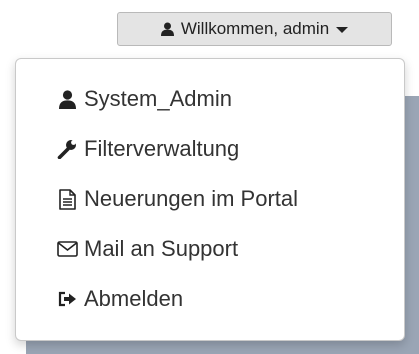 This screenshot has width=419, height=354. What do you see at coordinates (134, 298) in the screenshot?
I see `menu-item-label: Abmelden` at bounding box center [134, 298].